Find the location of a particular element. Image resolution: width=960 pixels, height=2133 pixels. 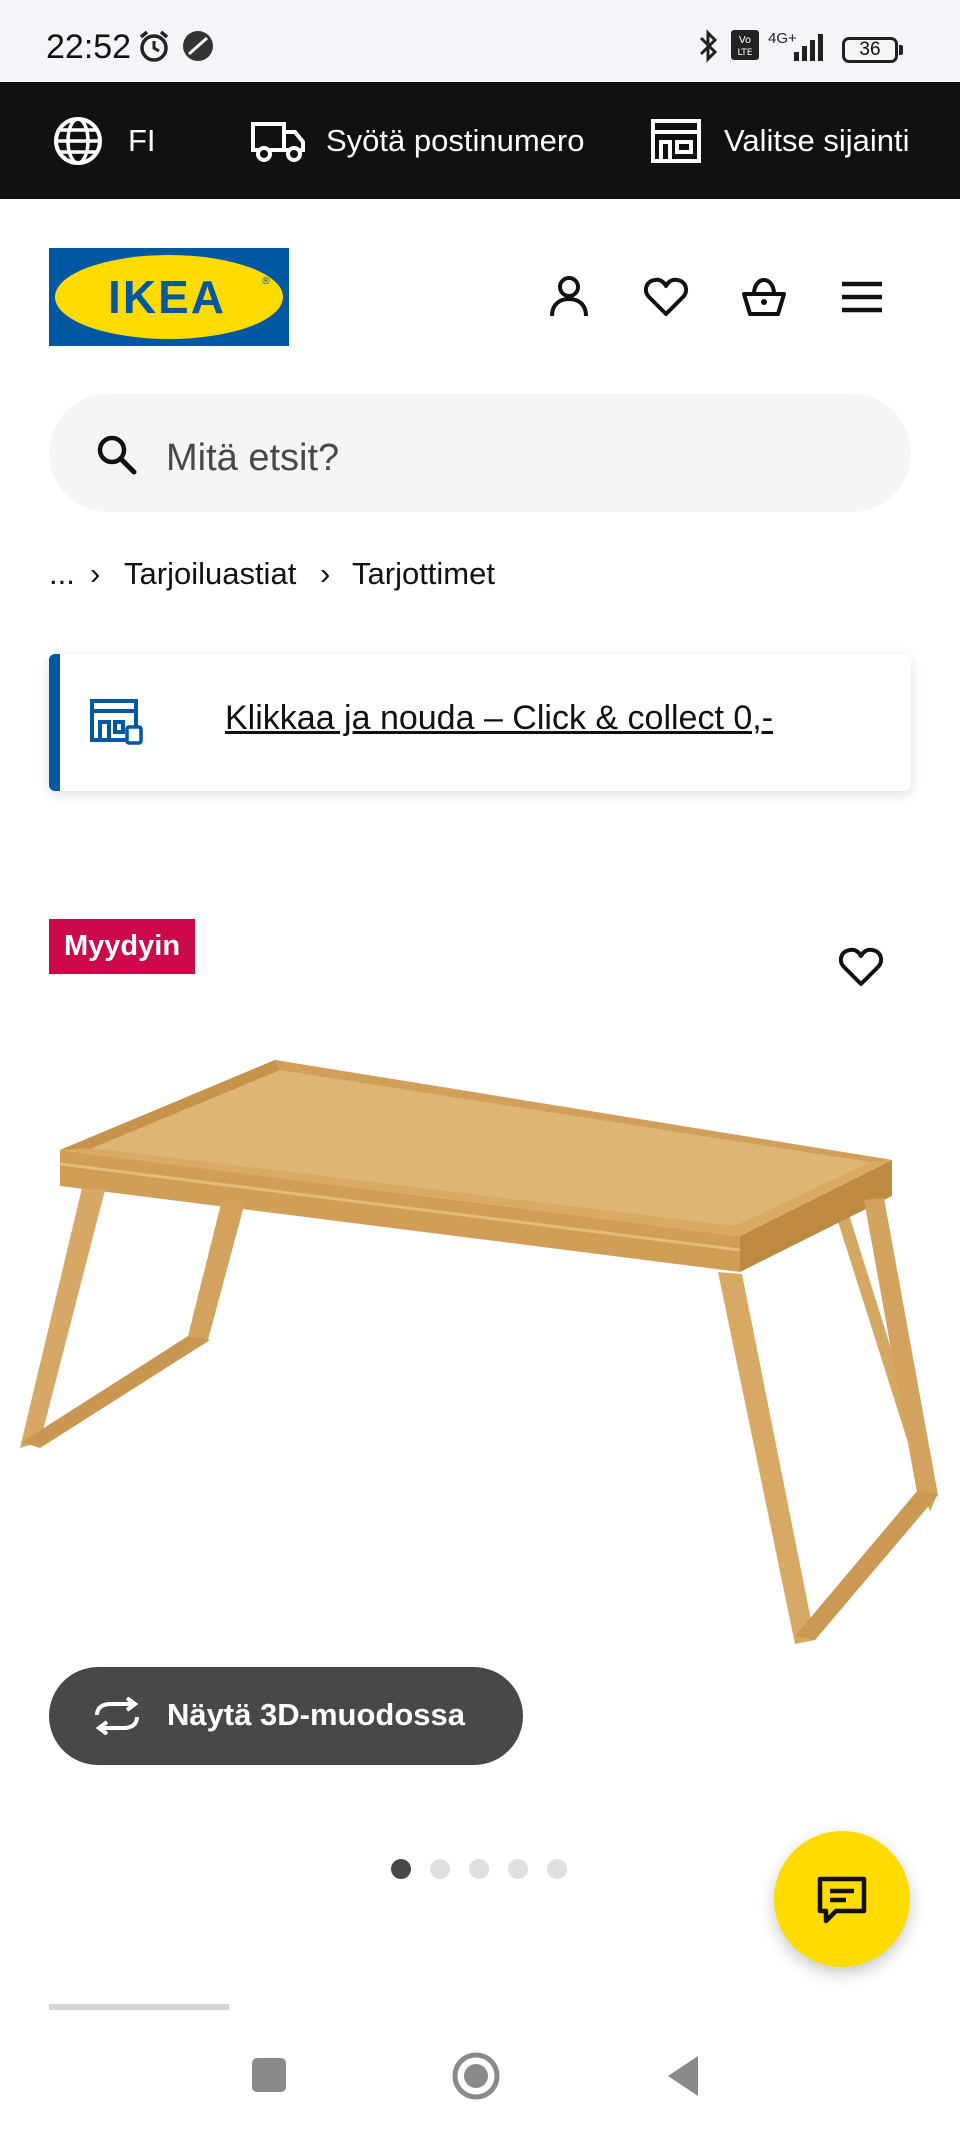

ikea-logo: IKEA ® is located at coordinates (169, 297).